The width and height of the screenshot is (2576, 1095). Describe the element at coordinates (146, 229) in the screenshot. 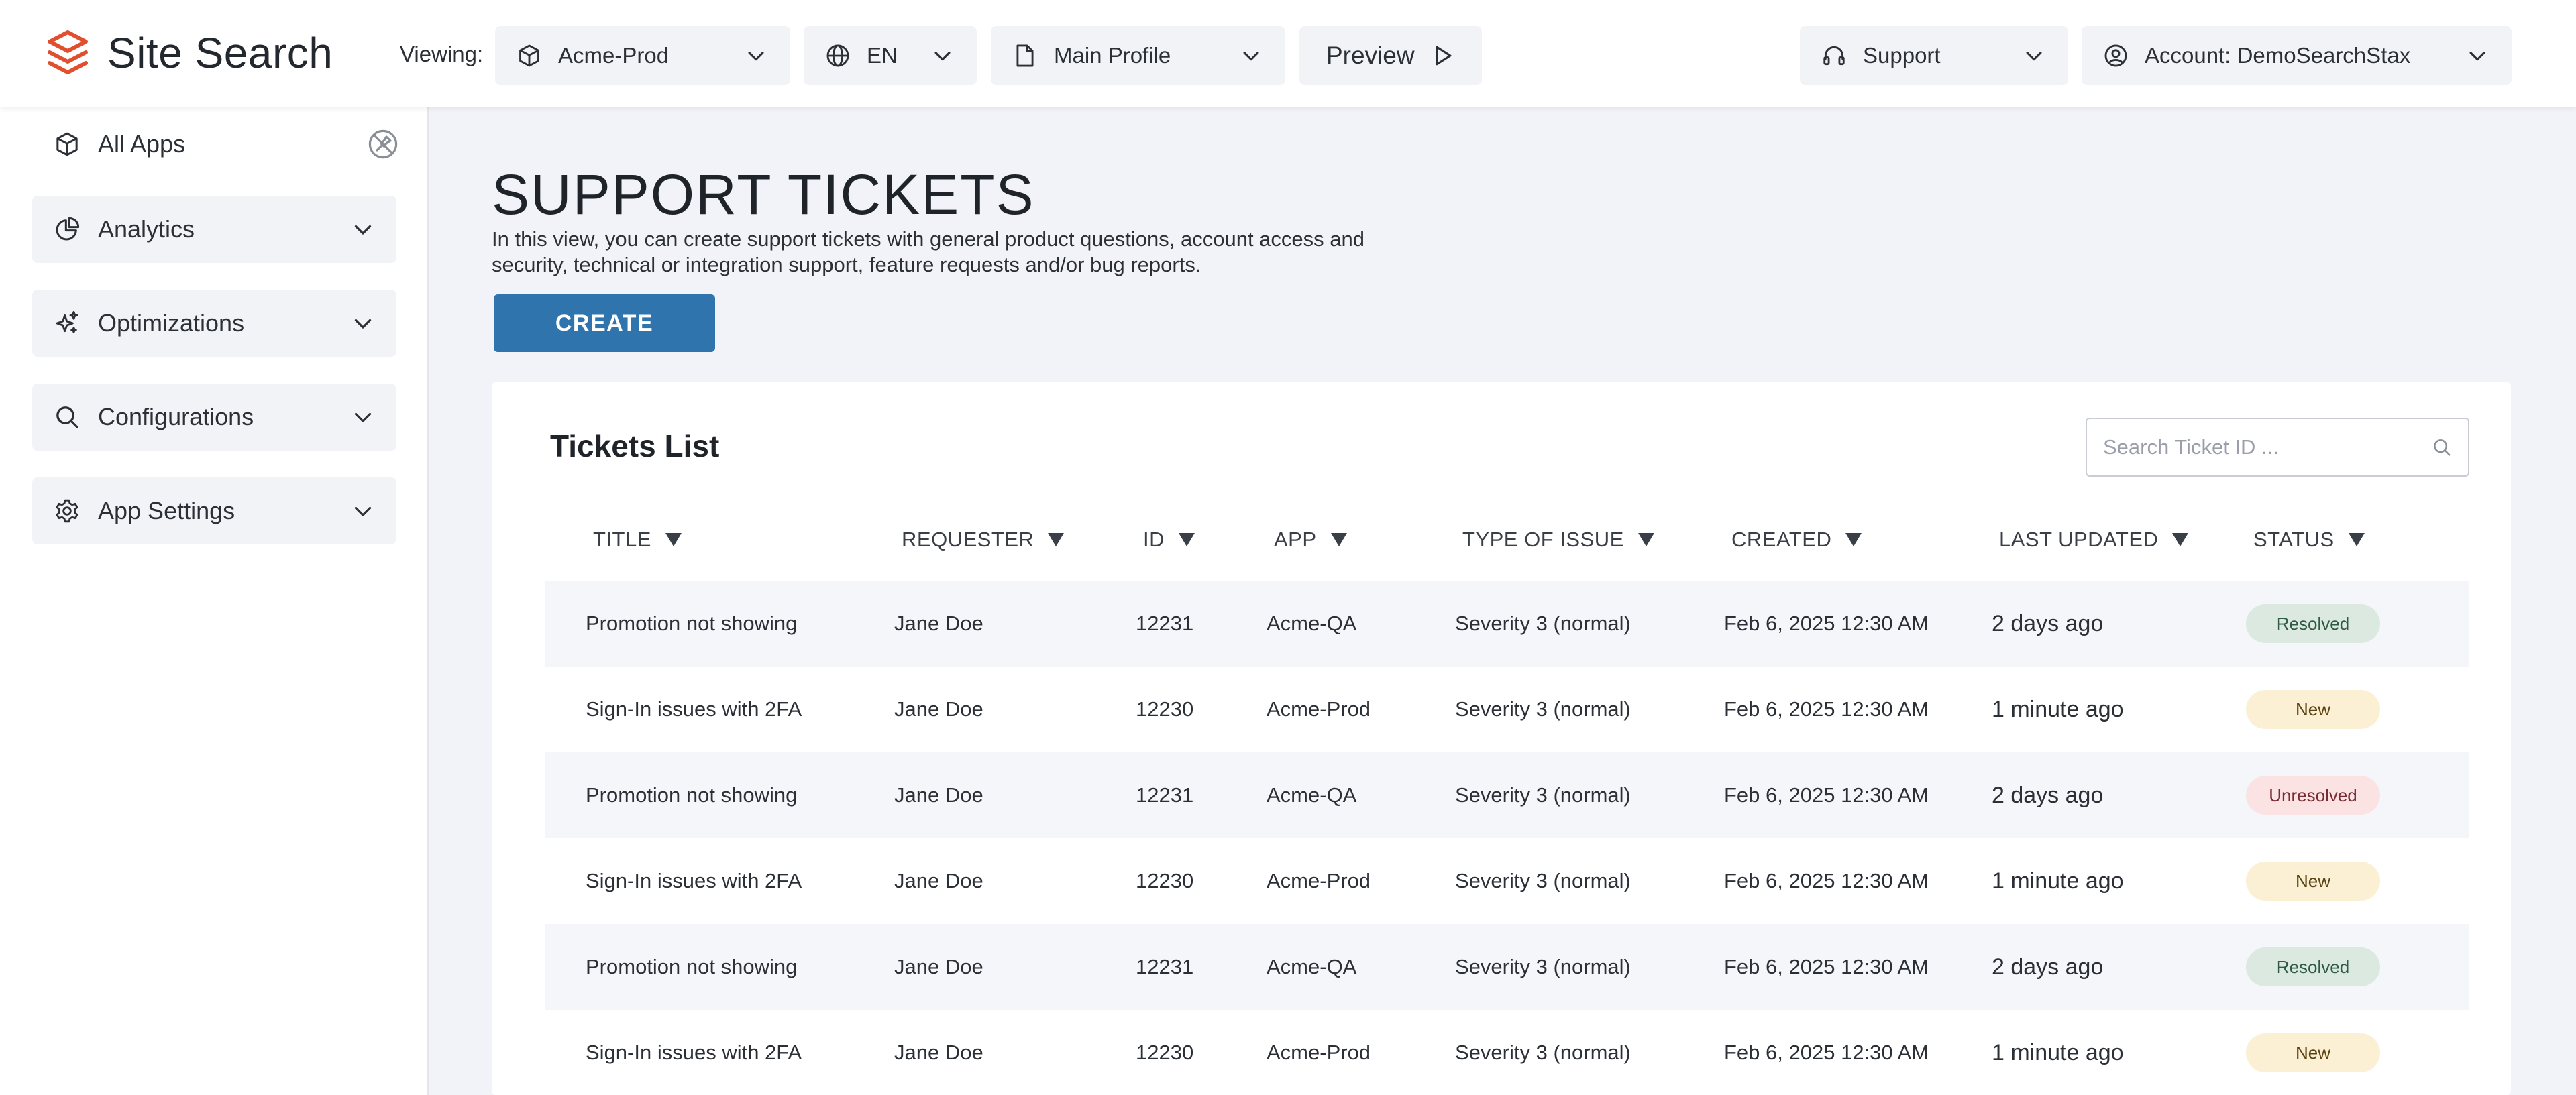

I see `sidebar-item-label: Analytics` at that location.